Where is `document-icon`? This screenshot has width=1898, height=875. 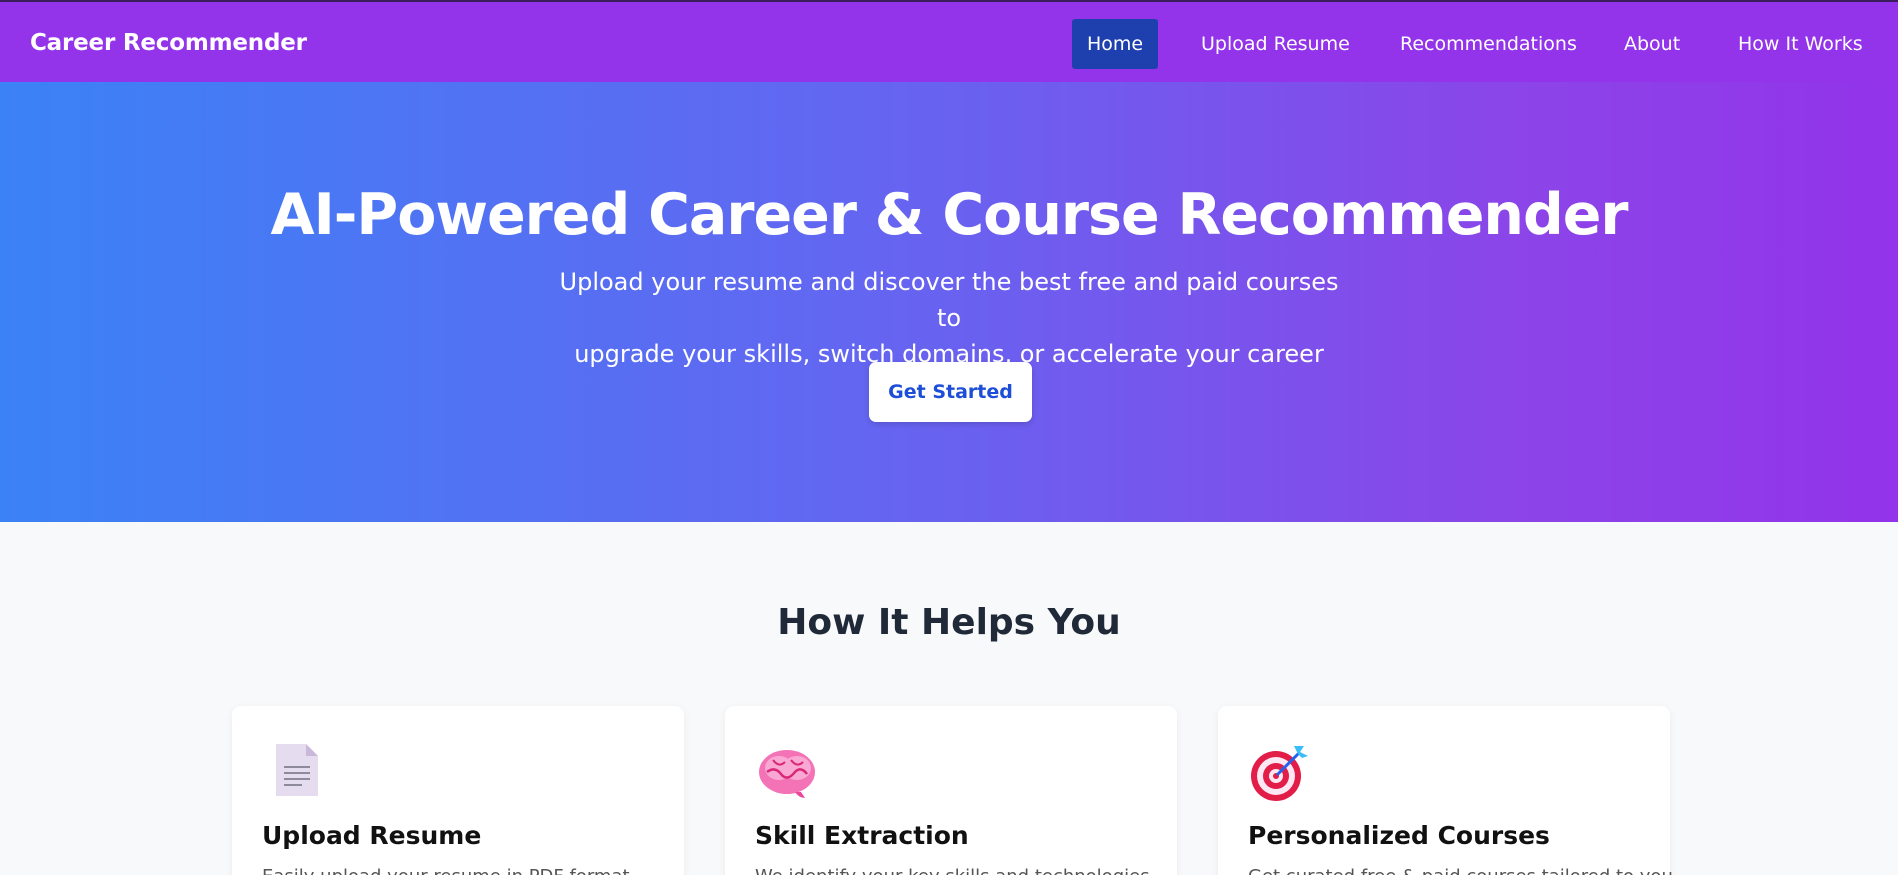
document-icon is located at coordinates (294, 770).